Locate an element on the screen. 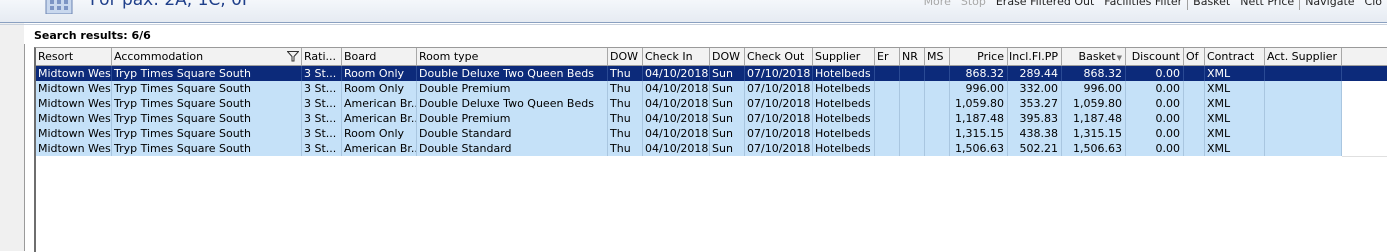 The width and height of the screenshot is (1387, 252). cell-incl-fl-pp: 502.21 is located at coordinates (1035, 148).